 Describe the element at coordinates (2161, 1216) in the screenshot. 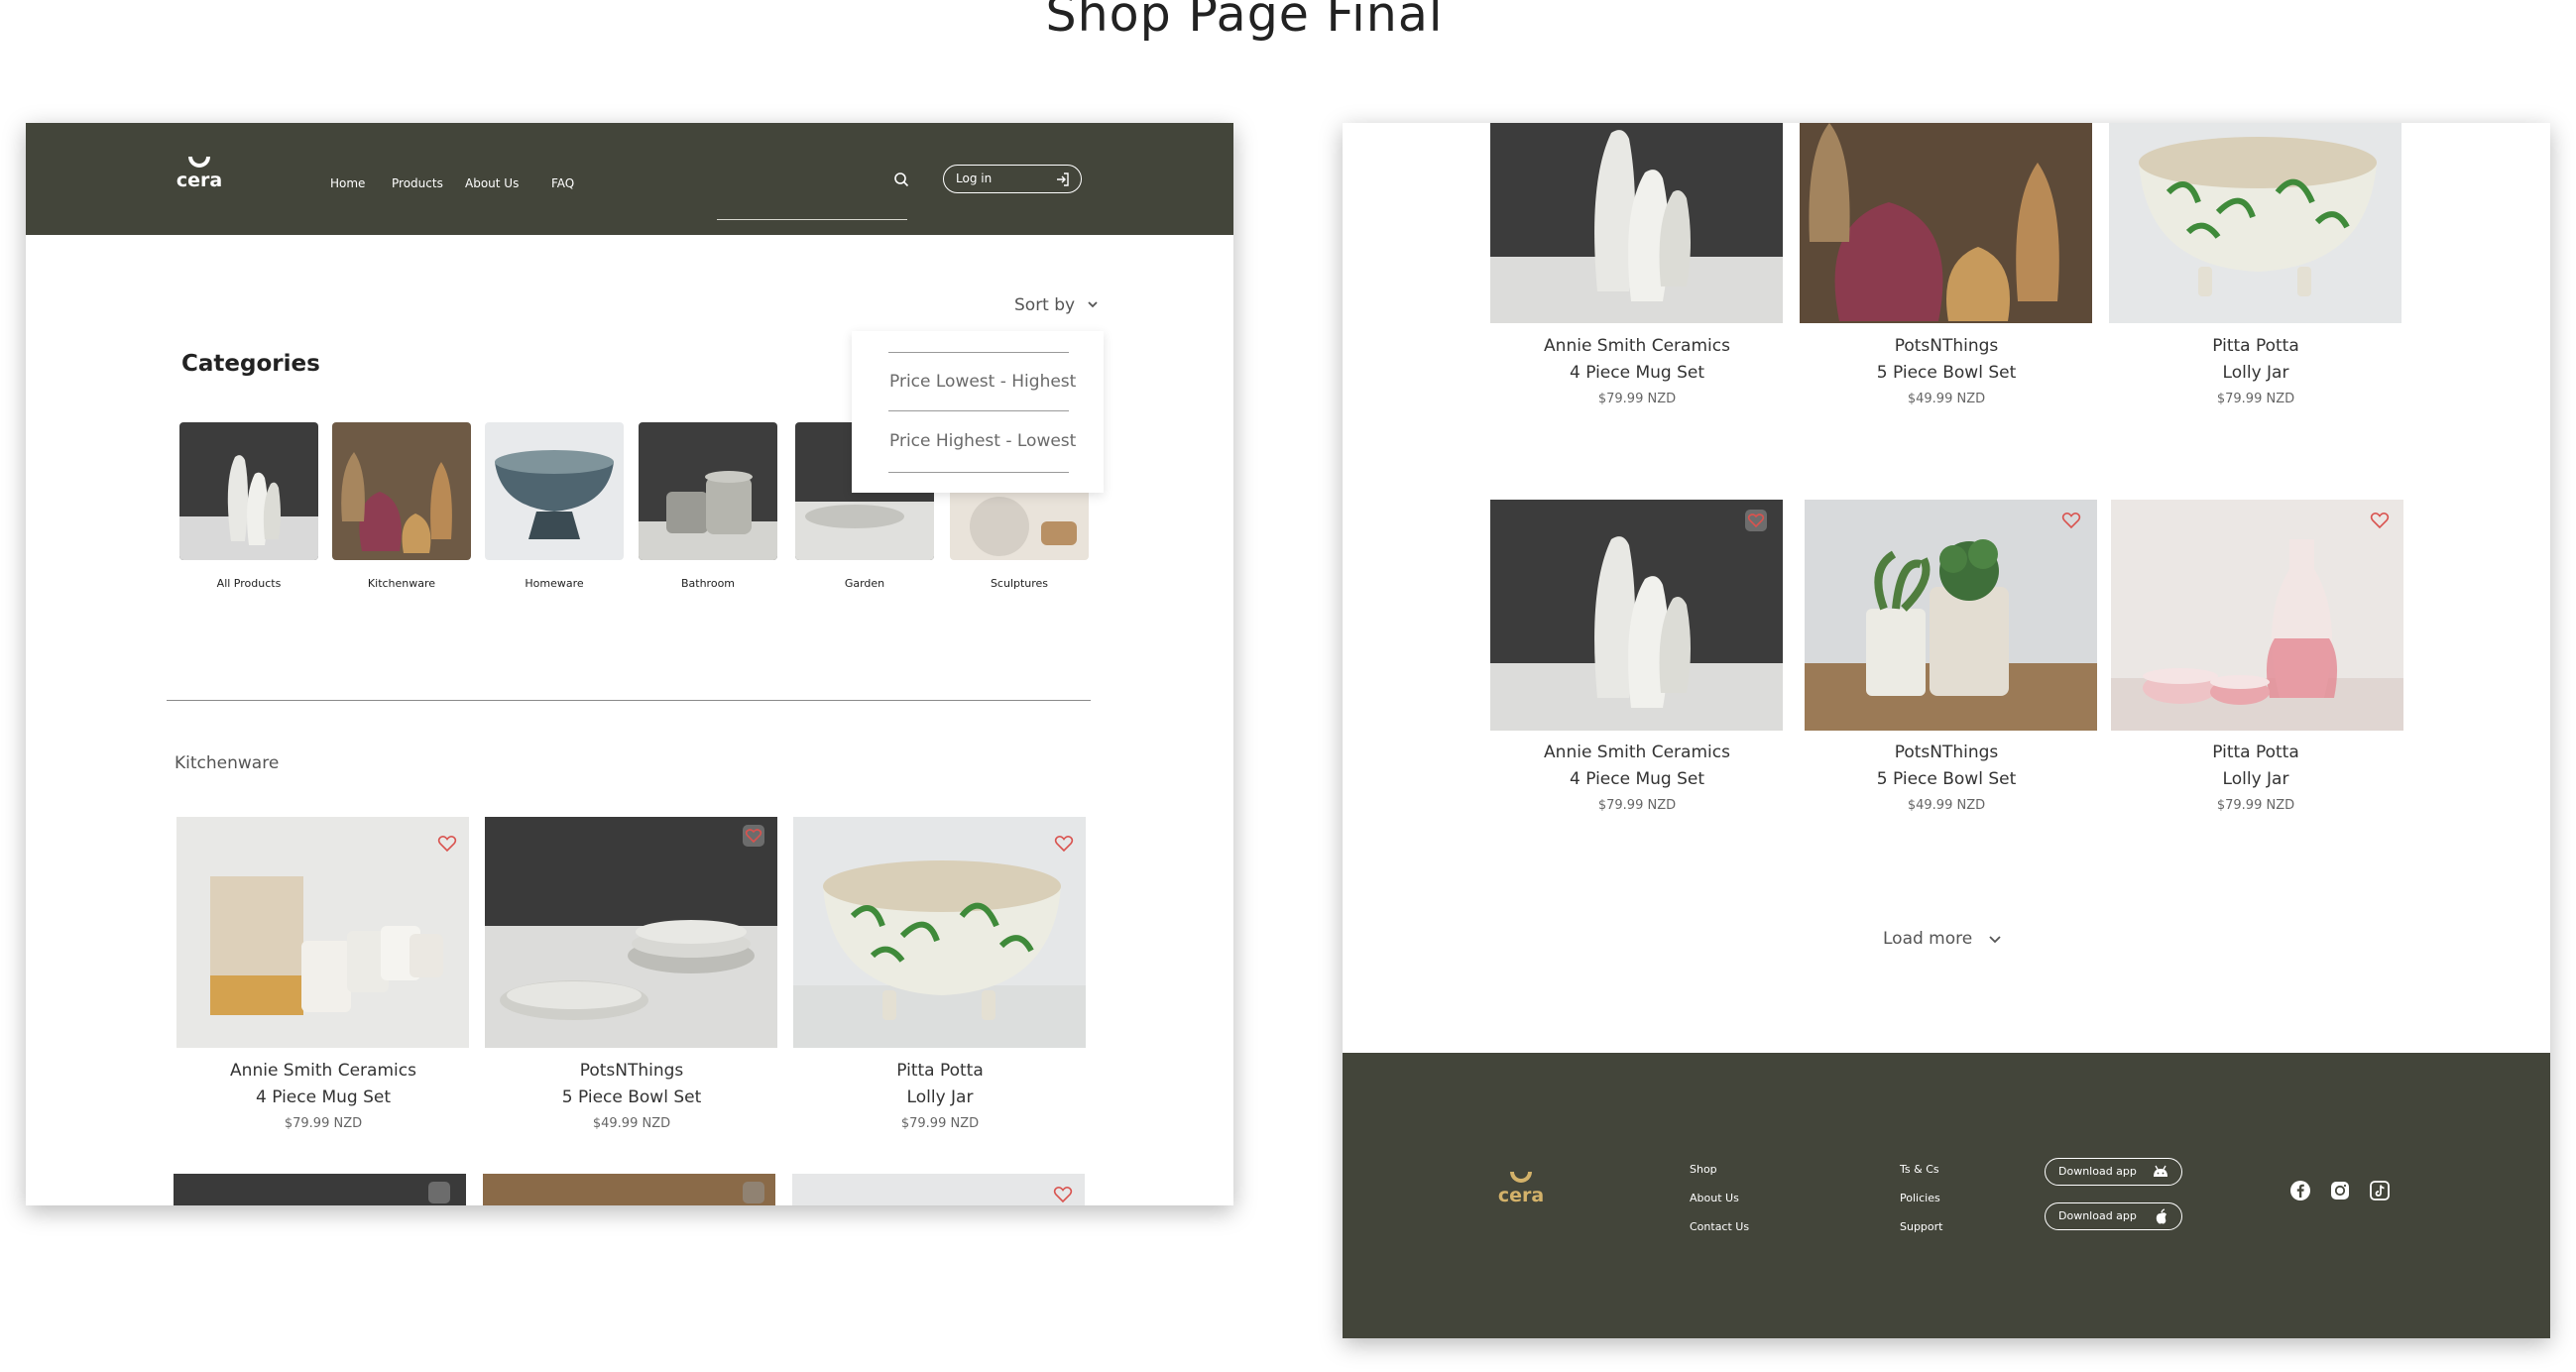

I see `apple-icon` at that location.